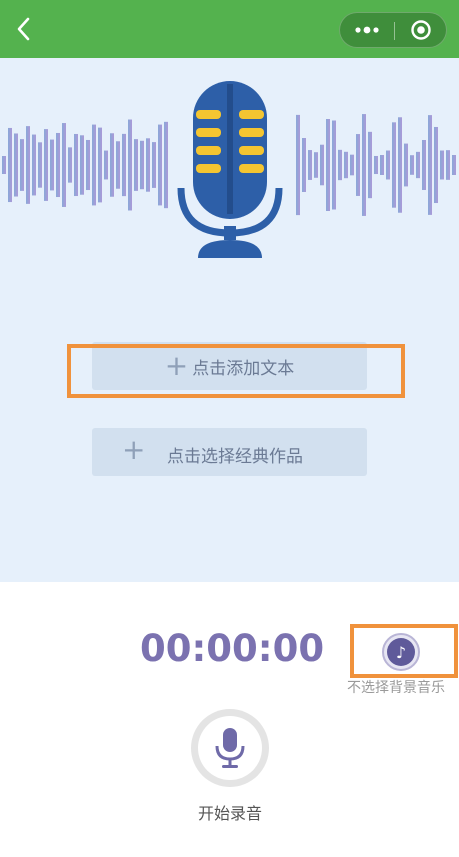 This screenshot has width=459, height=857. I want to click on choose-classic-button: + 点击选择经典作品, so click(229, 452).